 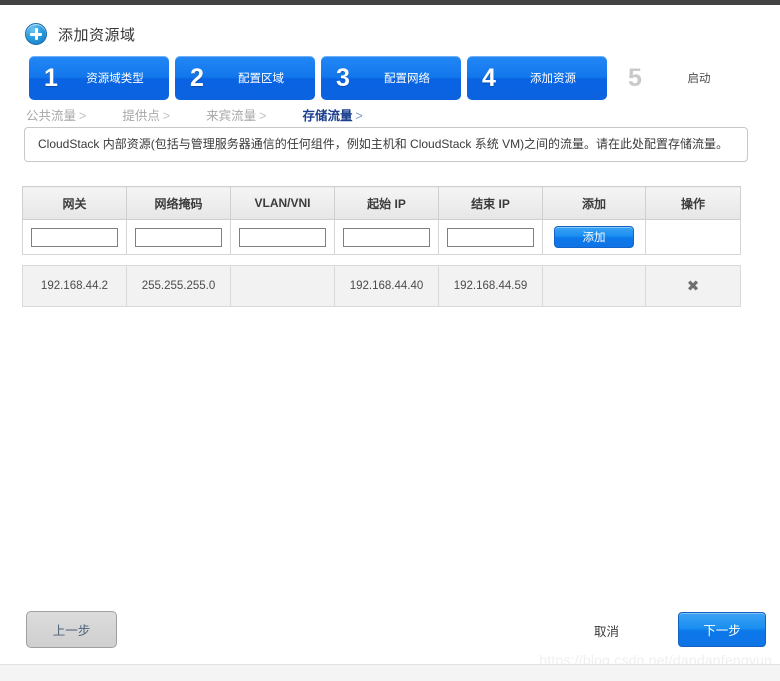 I want to click on cell-end-ip: 192.168.44.59, so click(x=490, y=286).